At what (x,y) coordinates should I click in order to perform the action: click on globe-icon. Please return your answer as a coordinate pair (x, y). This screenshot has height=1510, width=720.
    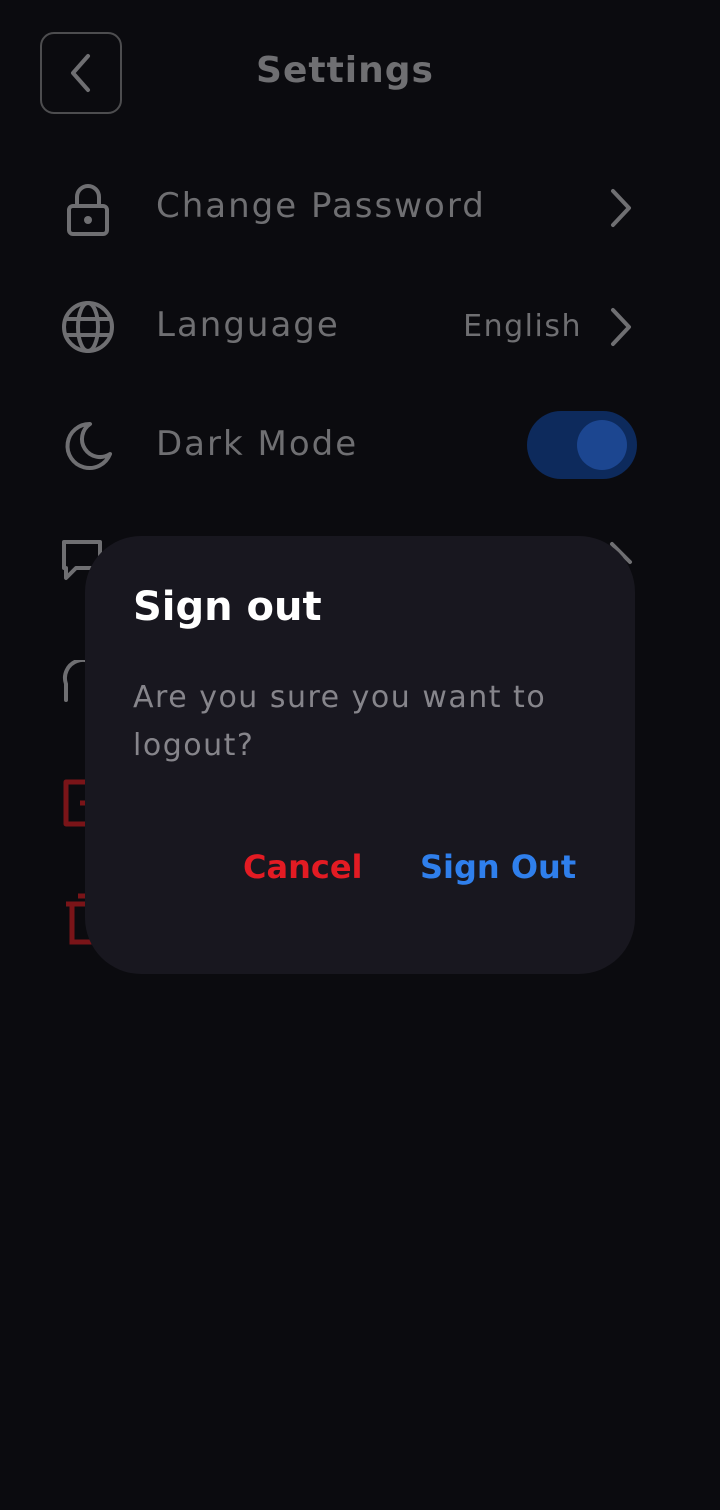
    Looking at the image, I should click on (88, 327).